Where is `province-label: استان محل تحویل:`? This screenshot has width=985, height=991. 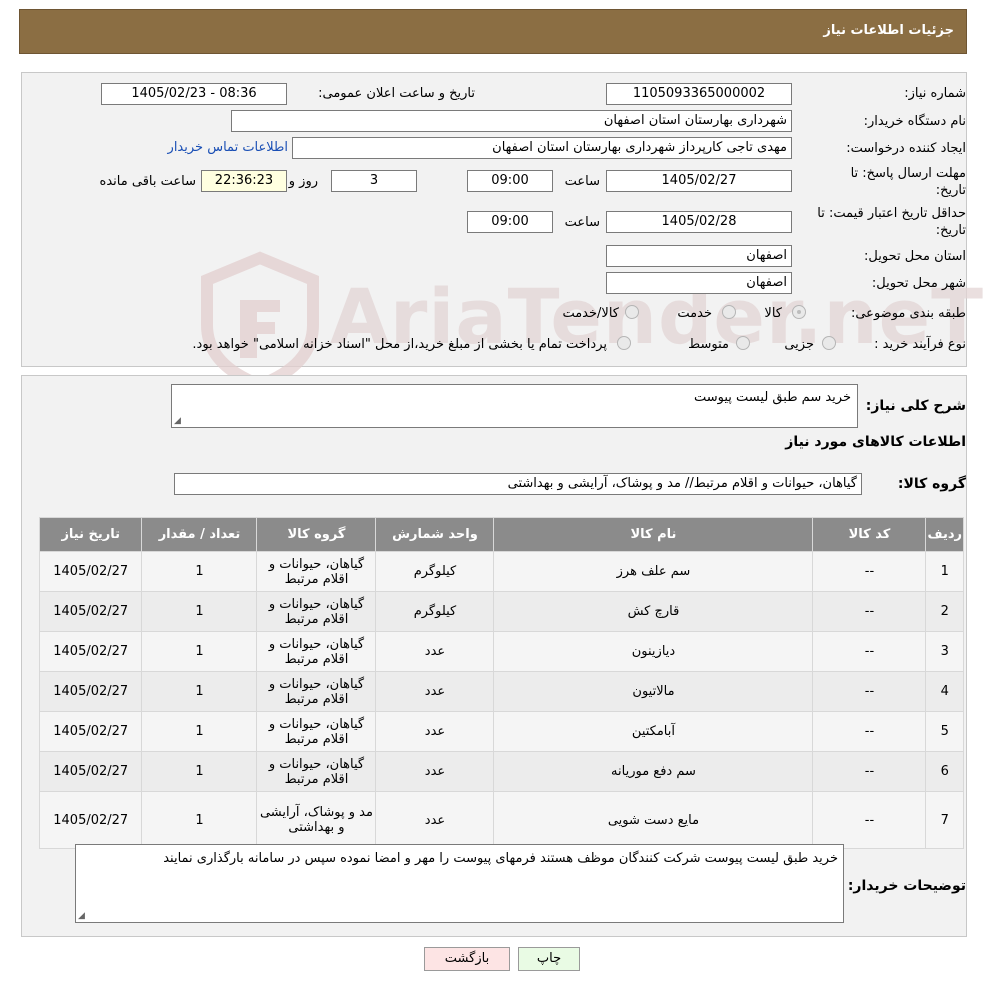
province-label: استان محل تحویل: is located at coordinates (915, 256).